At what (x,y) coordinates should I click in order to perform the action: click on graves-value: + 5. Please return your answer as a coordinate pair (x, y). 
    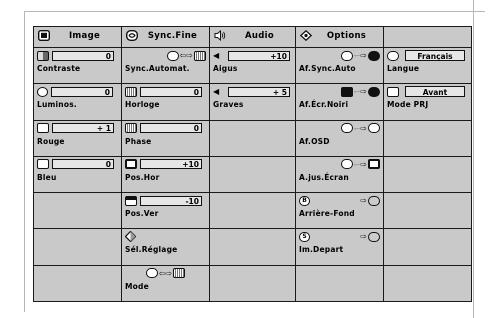
    Looking at the image, I should click on (259, 91).